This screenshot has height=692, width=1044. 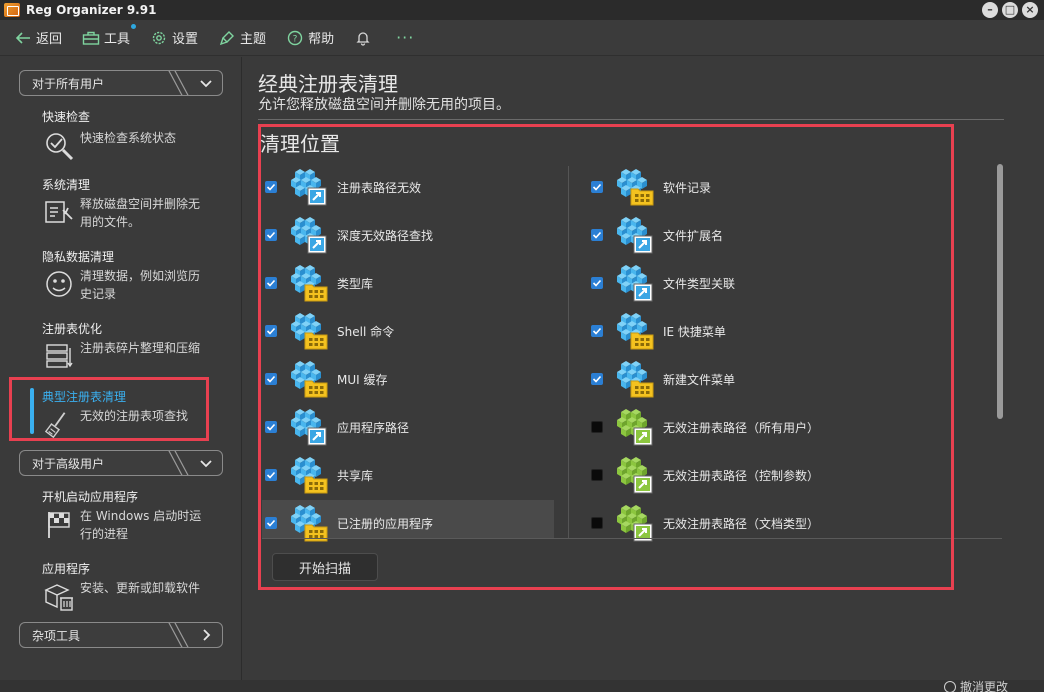 I want to click on sidebar-item-apps: 应用程序 安装、更新或卸载软件, so click(x=132, y=586).